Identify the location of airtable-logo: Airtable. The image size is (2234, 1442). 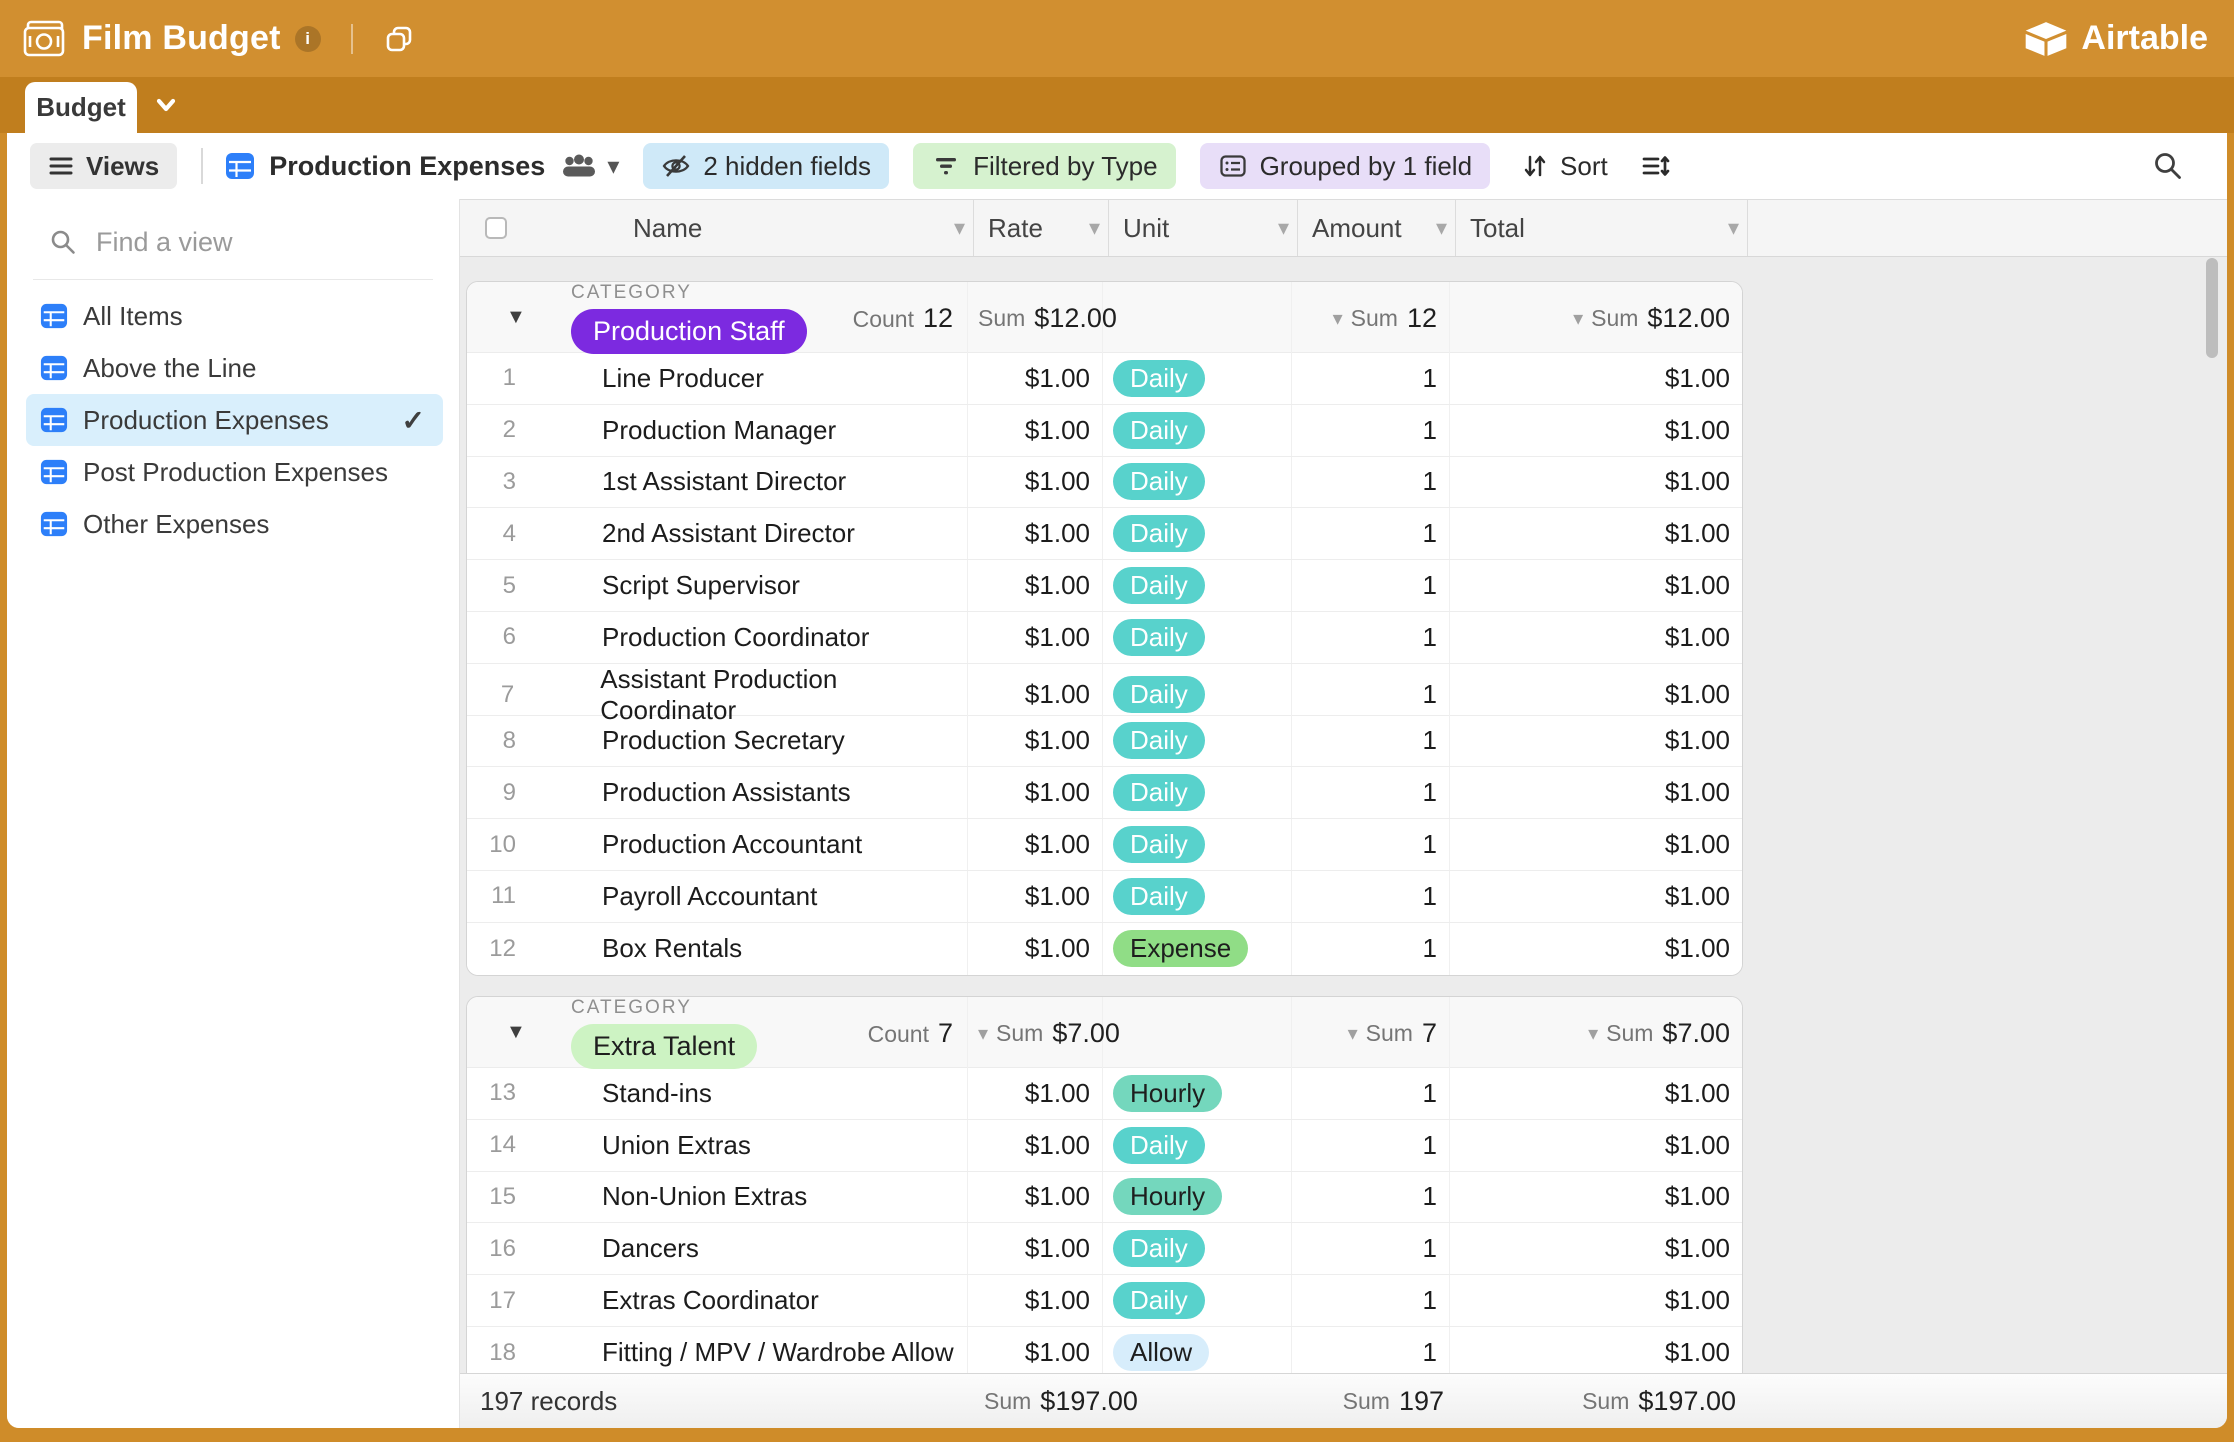
(2115, 39).